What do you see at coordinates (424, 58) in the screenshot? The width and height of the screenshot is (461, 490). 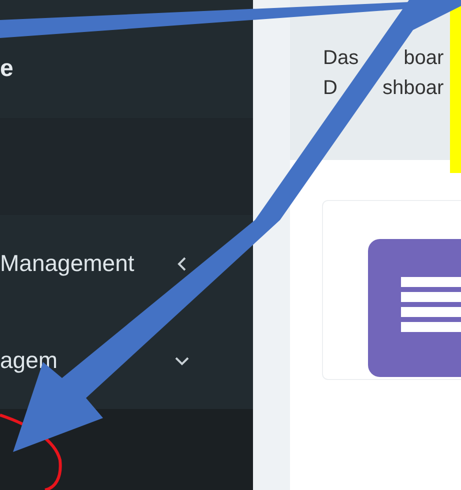 I see `page-title: boar` at bounding box center [424, 58].